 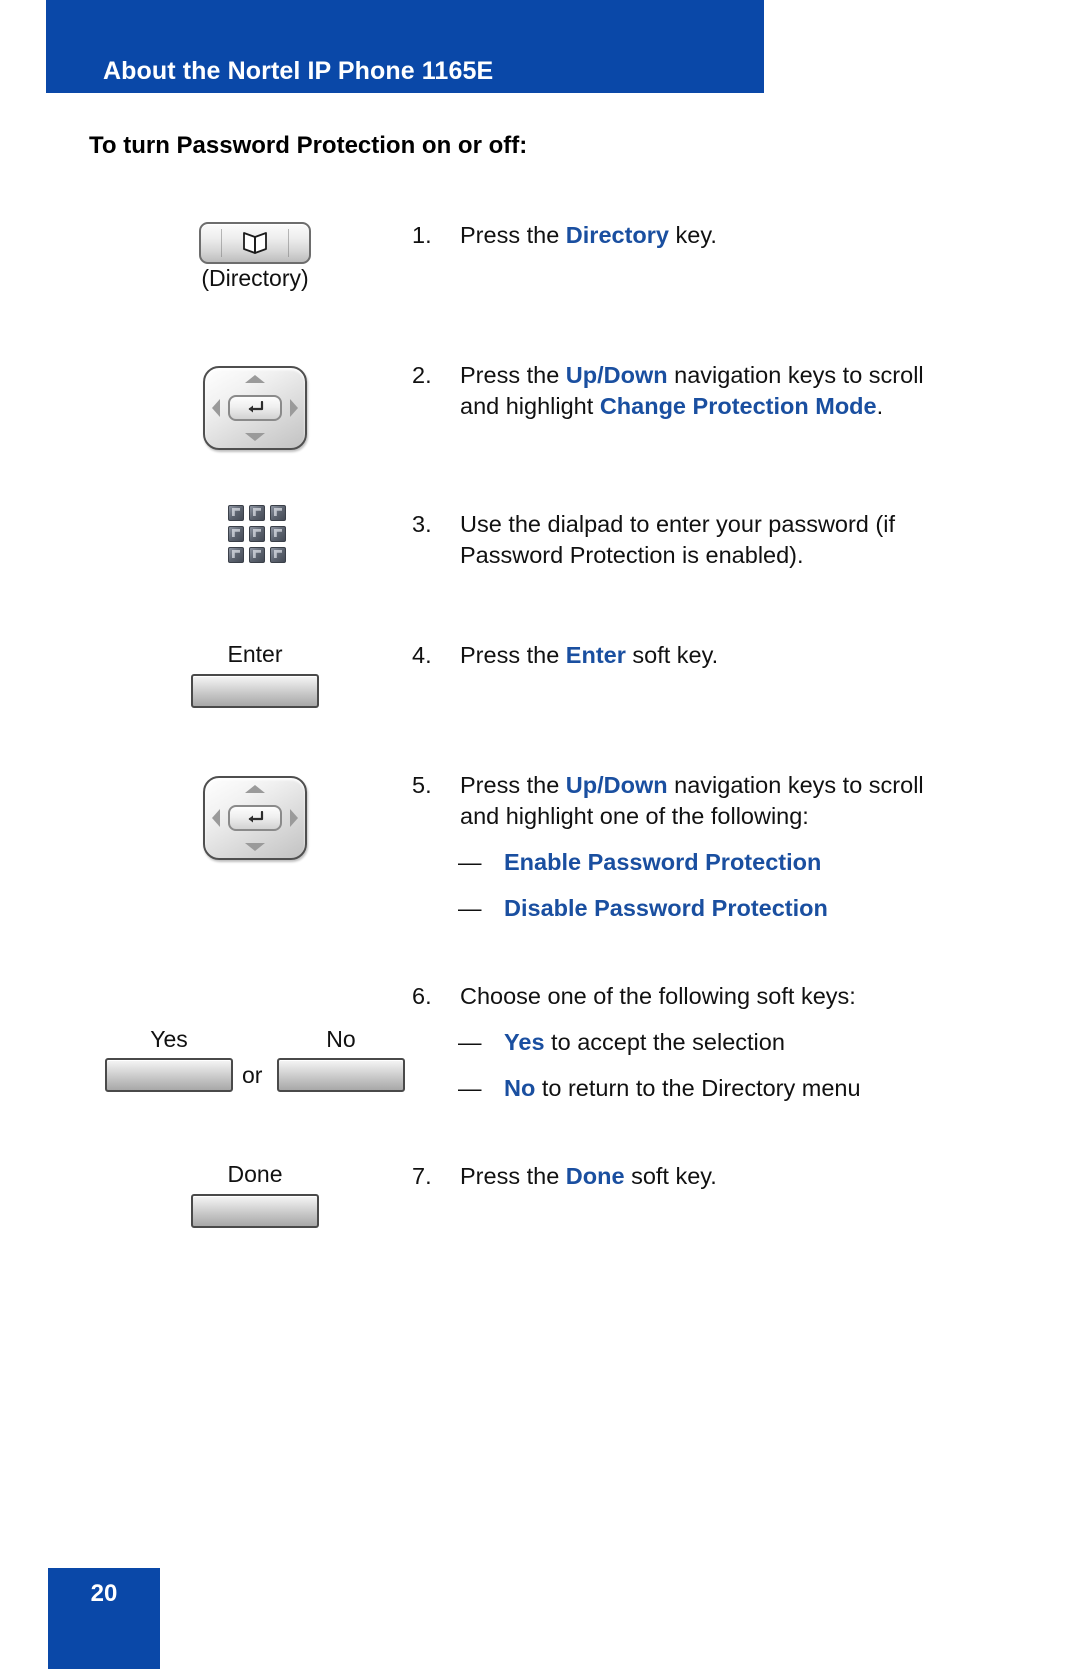 I want to click on step-text: Press the Enter soft key., so click(x=589, y=655).